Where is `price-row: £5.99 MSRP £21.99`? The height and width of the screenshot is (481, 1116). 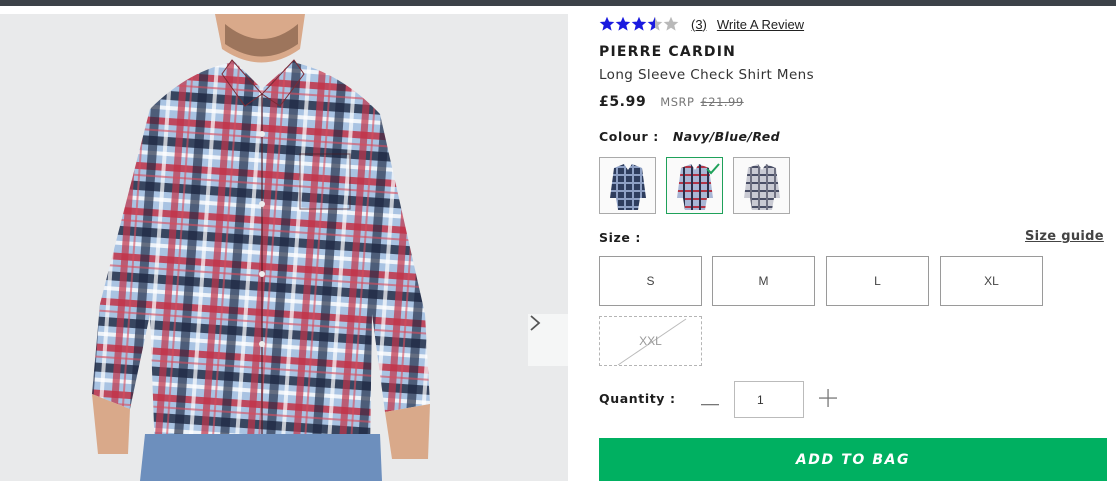
price-row: £5.99 MSRP £21.99 is located at coordinates (671, 102).